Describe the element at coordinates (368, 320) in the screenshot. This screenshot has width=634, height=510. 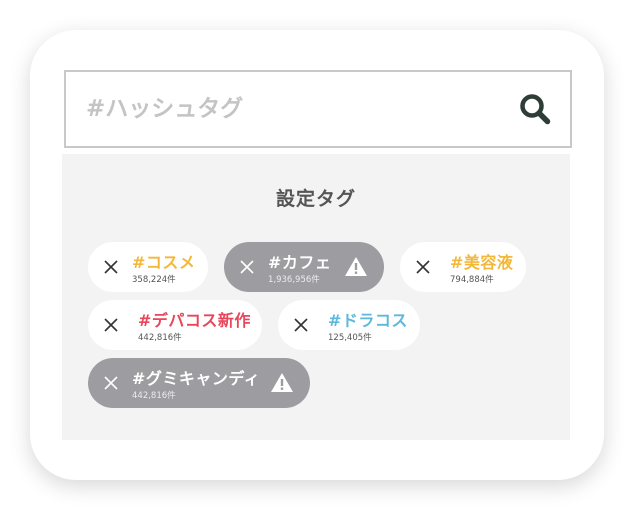
I see `tag-name: #ドラコス` at that location.